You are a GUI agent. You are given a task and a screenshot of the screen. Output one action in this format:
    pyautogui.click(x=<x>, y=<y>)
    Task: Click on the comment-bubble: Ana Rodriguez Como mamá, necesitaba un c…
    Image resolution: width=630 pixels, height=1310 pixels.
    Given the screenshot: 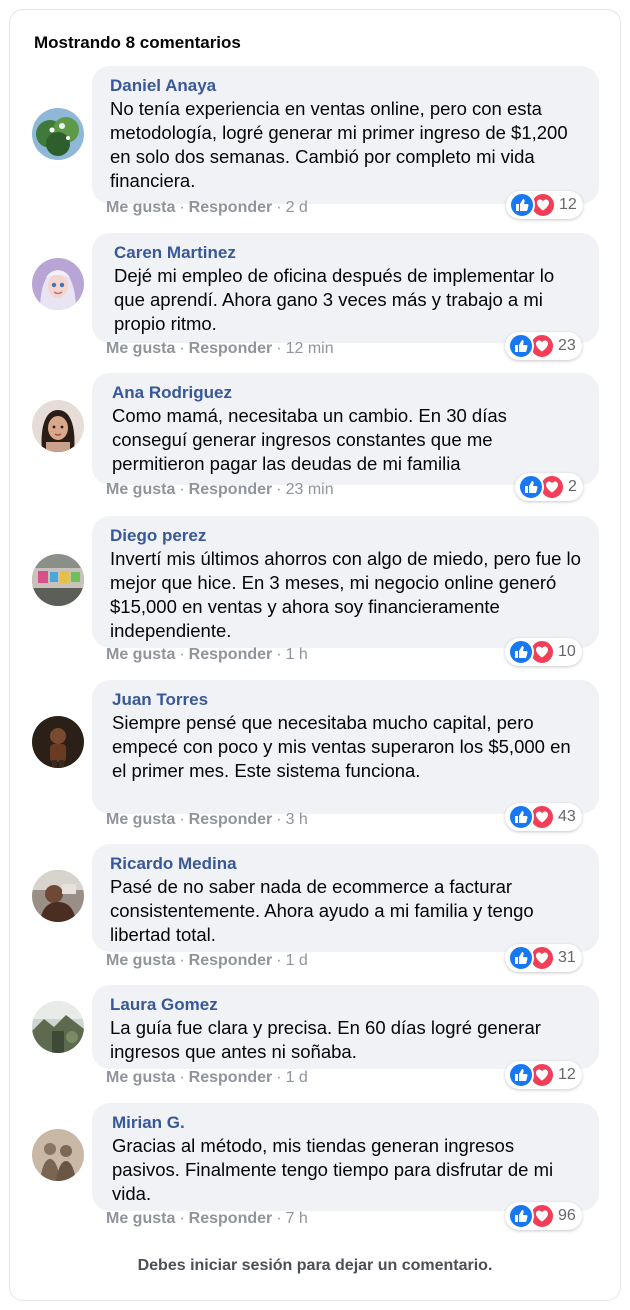 What is the action you would take?
    pyautogui.click(x=345, y=429)
    